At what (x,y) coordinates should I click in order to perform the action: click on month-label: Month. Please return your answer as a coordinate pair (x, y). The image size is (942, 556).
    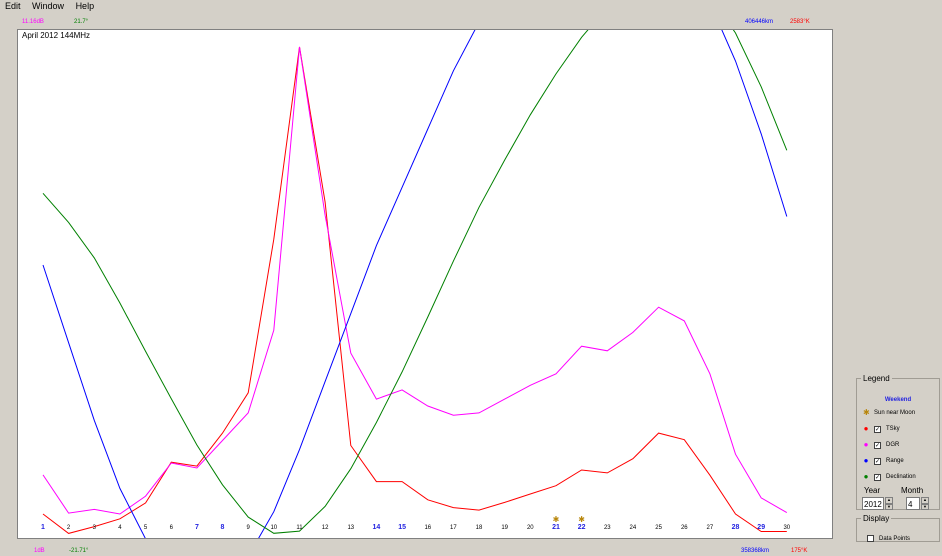
    Looking at the image, I should click on (912, 490).